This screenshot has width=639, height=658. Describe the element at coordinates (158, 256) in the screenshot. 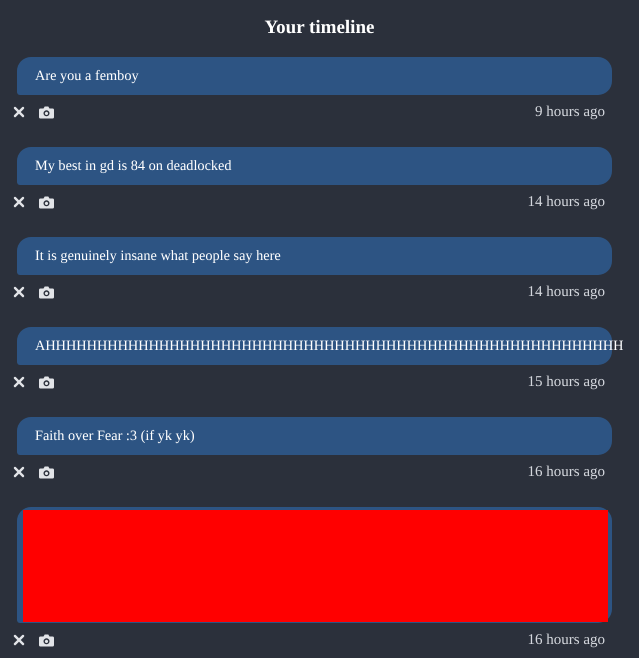

I see `message-text: It is genuinely insane what people say here` at that location.